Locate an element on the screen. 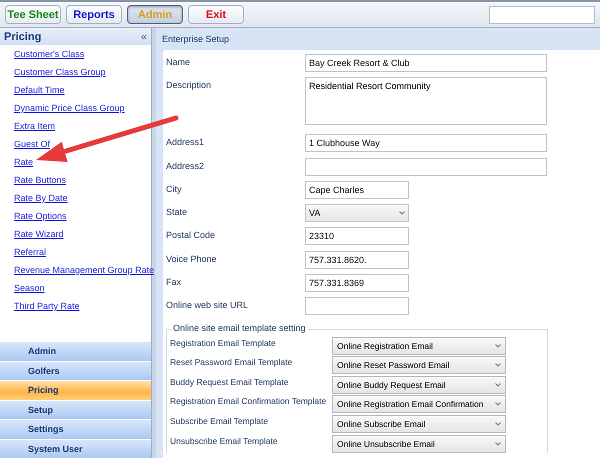 This screenshot has width=600, height=458. menu-link: Guest Of is located at coordinates (32, 144).